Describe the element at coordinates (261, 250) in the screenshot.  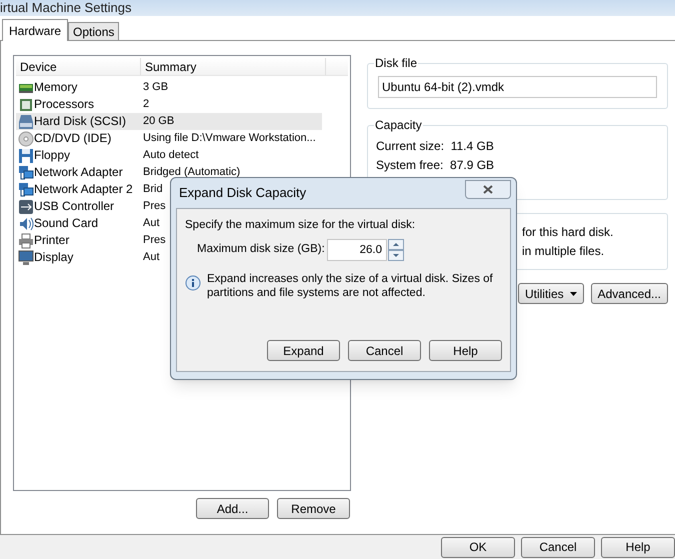
I see `field-label: Maximum disk size (GB):` at that location.